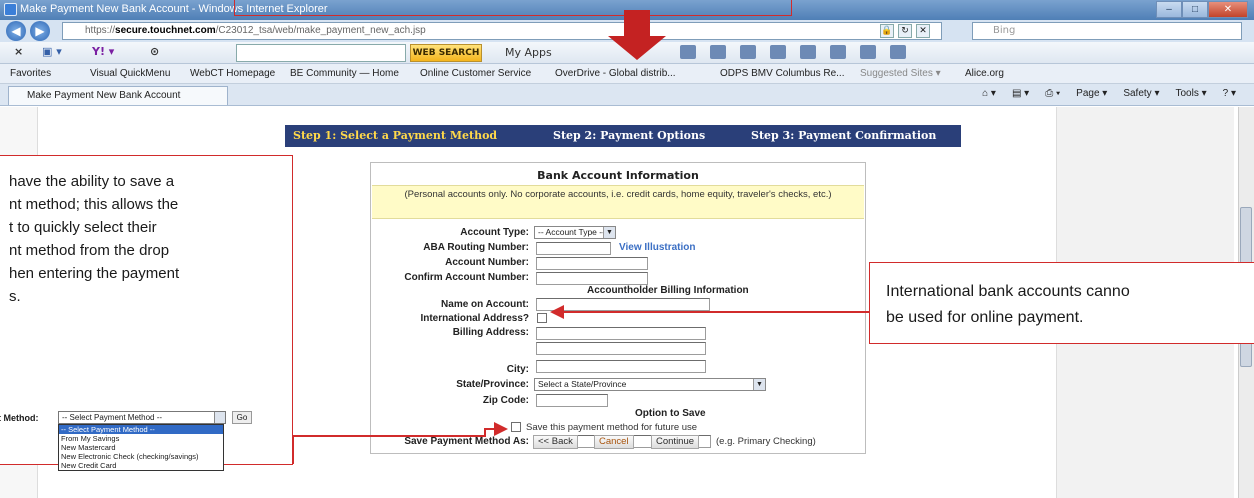 Image resolution: width=1254 pixels, height=498 pixels. Describe the element at coordinates (618, 175) in the screenshot. I see `form-title: Bank Account Information` at that location.